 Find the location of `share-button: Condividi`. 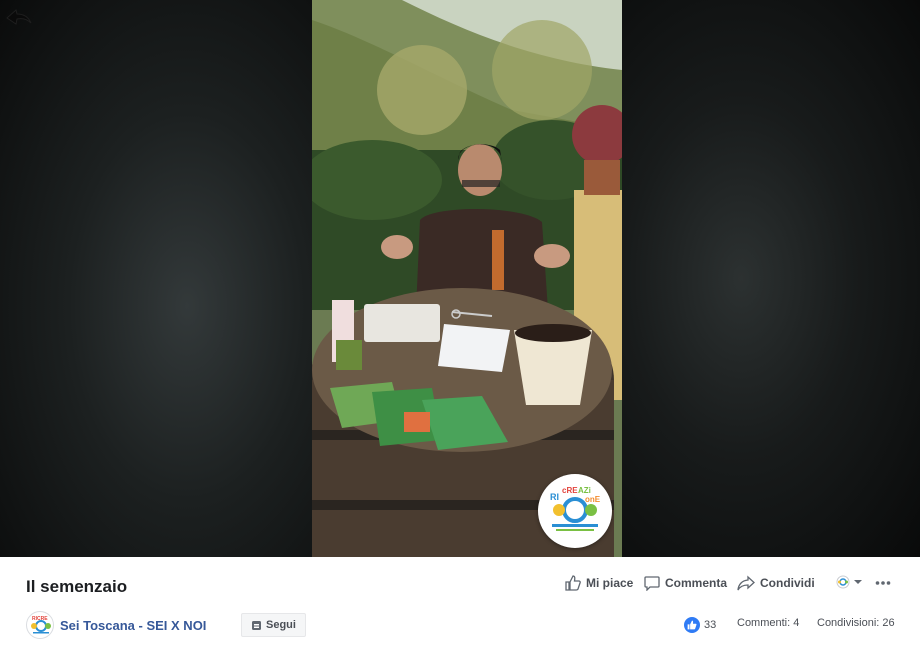

share-button: Condividi is located at coordinates (776, 583).